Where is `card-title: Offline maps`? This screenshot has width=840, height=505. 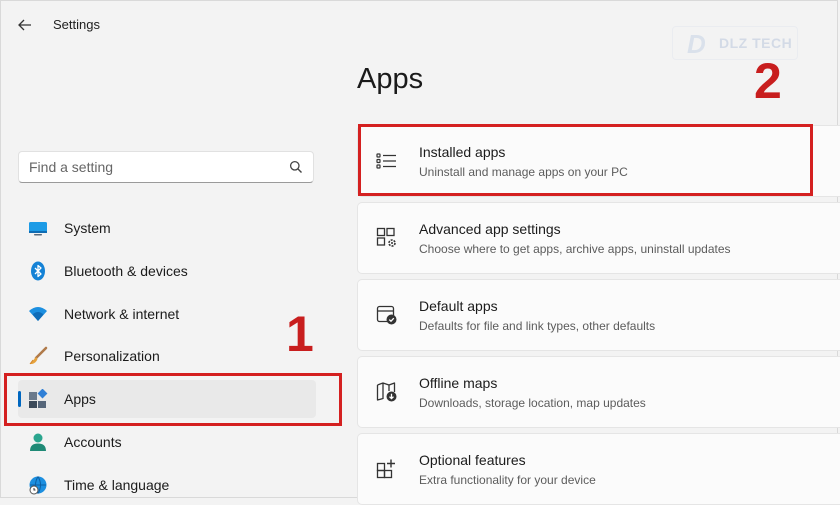
card-title: Offline maps is located at coordinates (458, 383).